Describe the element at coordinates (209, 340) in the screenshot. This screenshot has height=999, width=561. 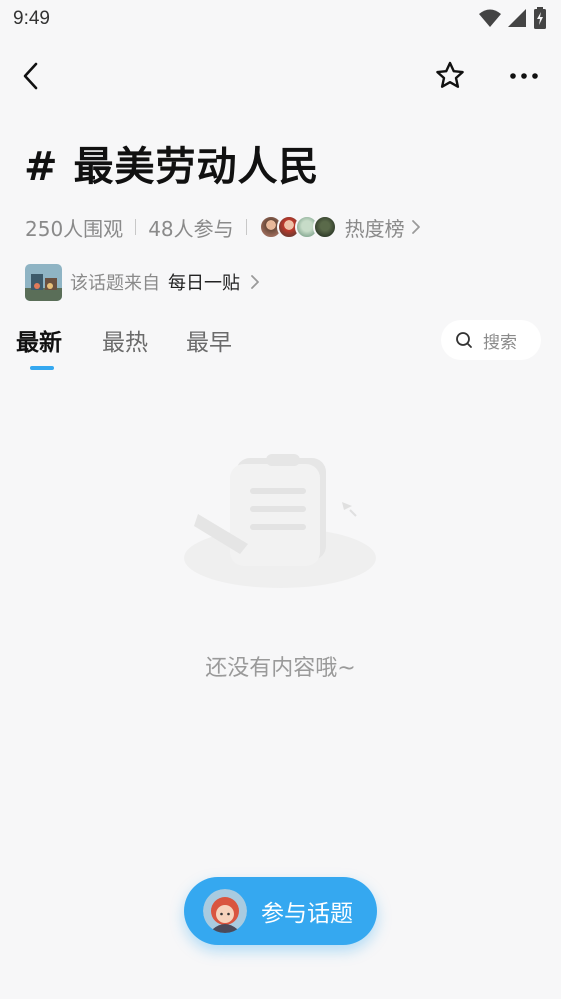
I see `tab-earliest: 最早` at that location.